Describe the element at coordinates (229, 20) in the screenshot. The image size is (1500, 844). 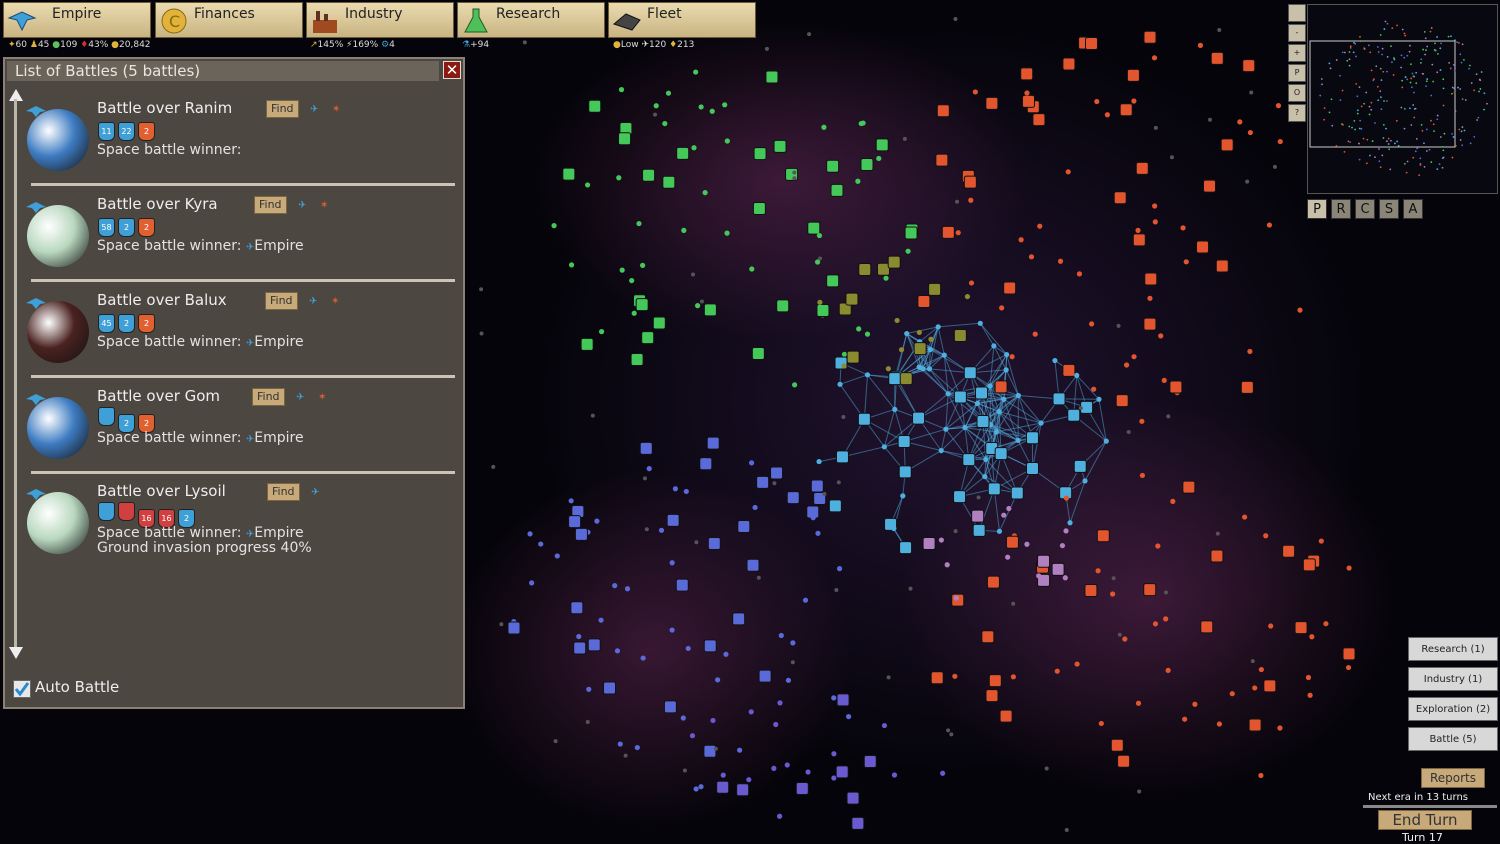
I see `finances-button: C Finances` at that location.